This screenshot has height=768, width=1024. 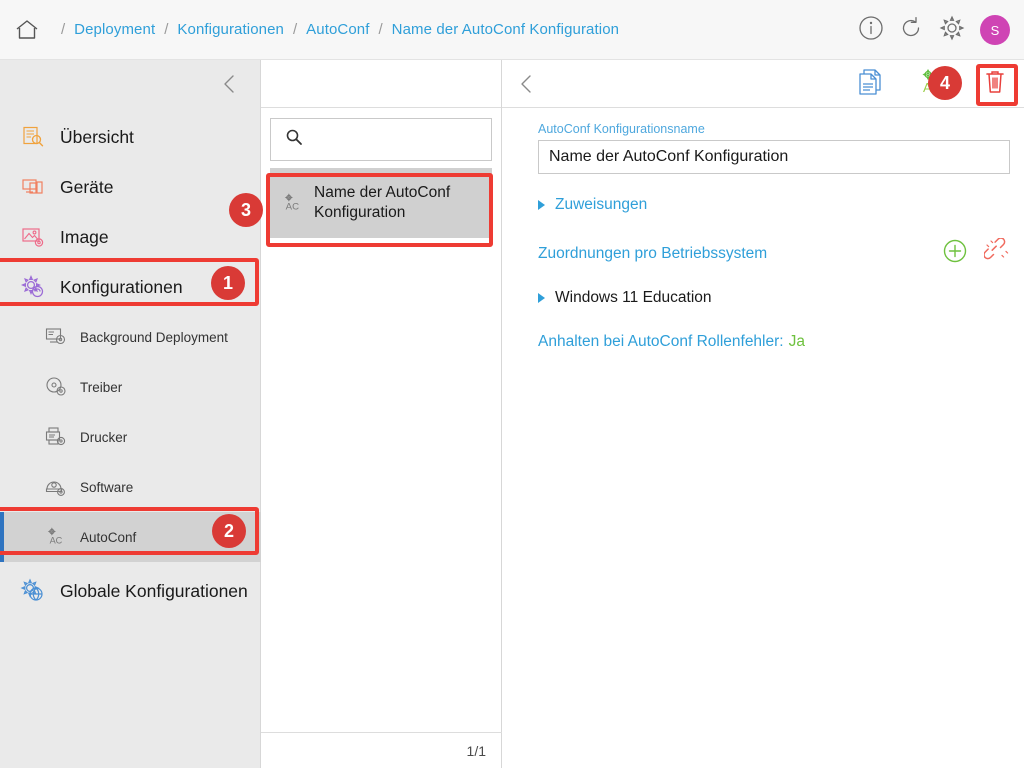 What do you see at coordinates (114, 29) in the screenshot?
I see `breadcrumb-item-deployment: Deployment` at bounding box center [114, 29].